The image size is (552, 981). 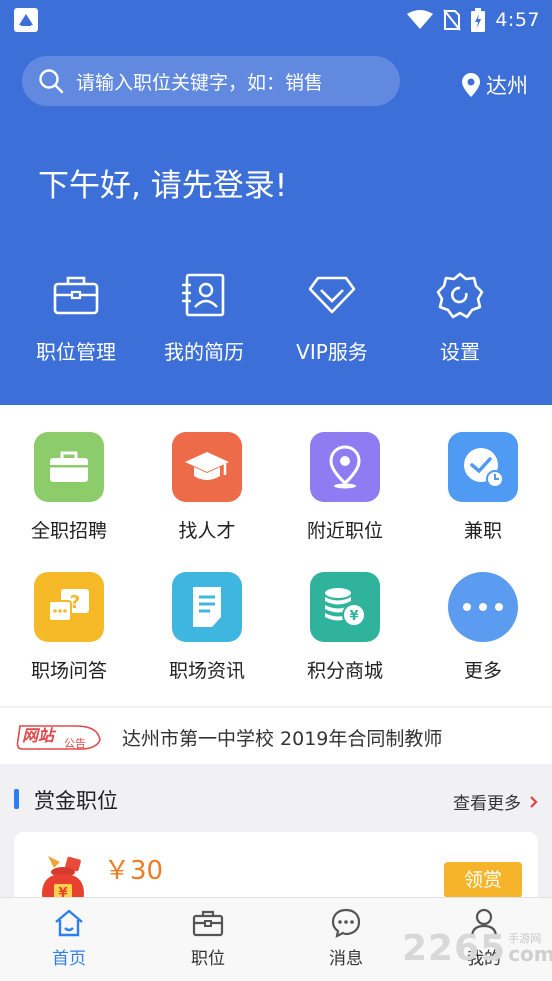 What do you see at coordinates (482, 671) in the screenshot?
I see `category-label: 更多` at bounding box center [482, 671].